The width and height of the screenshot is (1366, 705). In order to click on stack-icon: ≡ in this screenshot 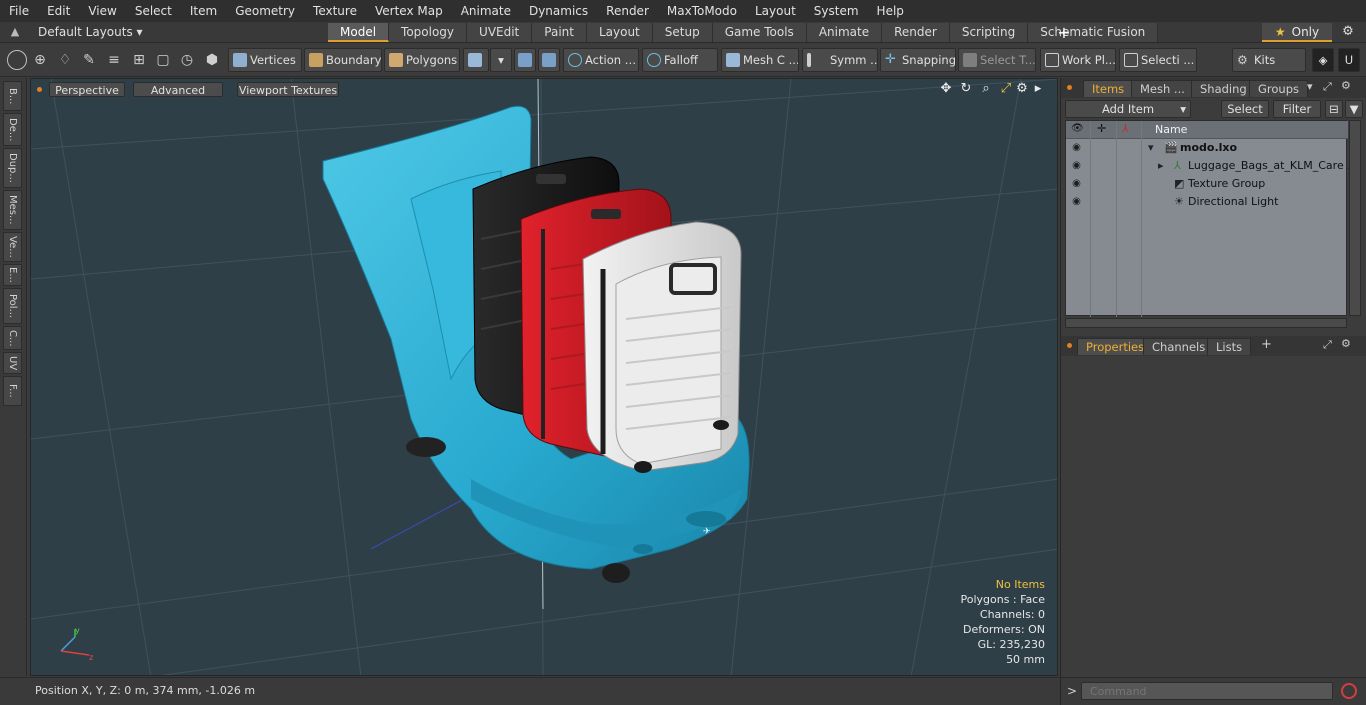, I will do `click(114, 60)`.